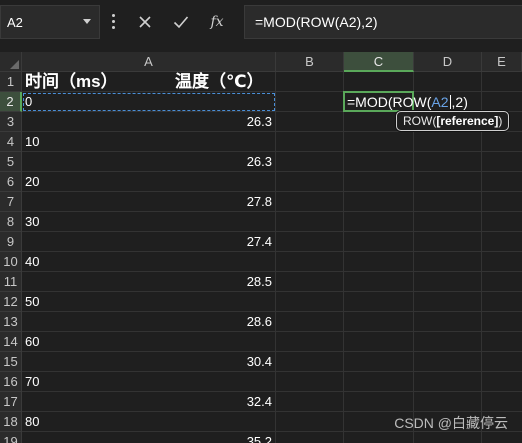 This screenshot has width=522, height=443. I want to click on row-header-11: 11, so click(11, 282).